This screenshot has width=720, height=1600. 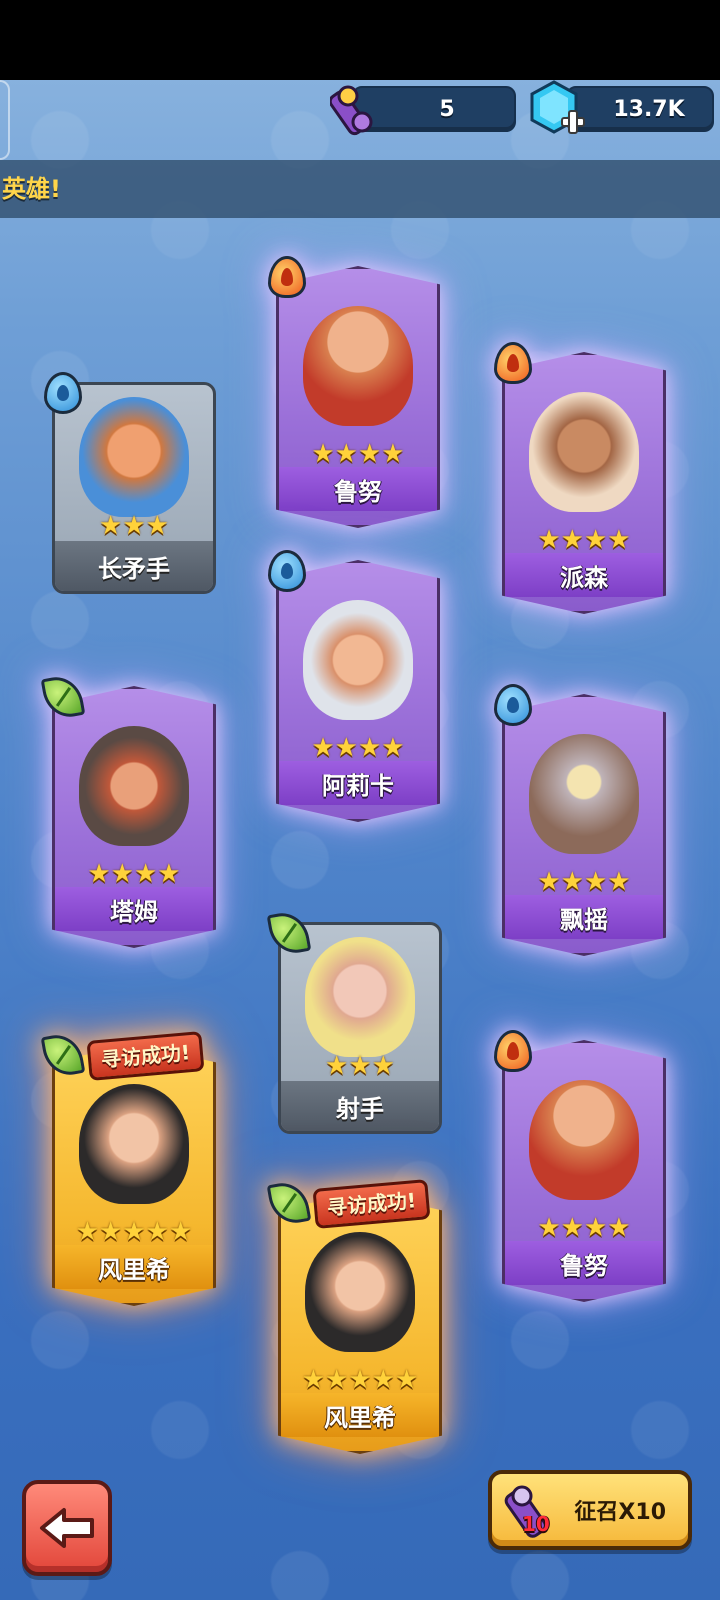 What do you see at coordinates (557, 110) in the screenshot?
I see `gem-plus-icon` at bounding box center [557, 110].